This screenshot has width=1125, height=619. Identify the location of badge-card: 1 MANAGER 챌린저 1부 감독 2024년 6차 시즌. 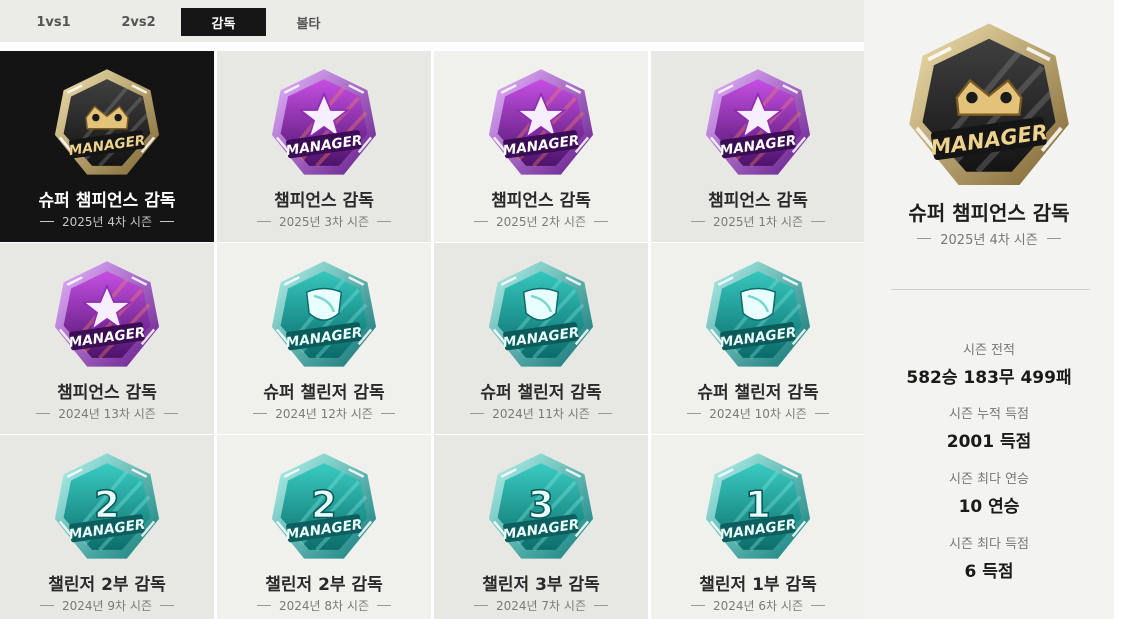
(758, 527).